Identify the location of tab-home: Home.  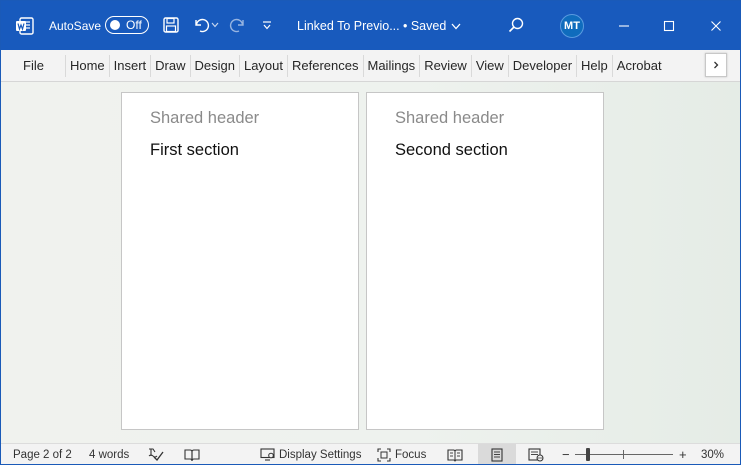
(87, 66).